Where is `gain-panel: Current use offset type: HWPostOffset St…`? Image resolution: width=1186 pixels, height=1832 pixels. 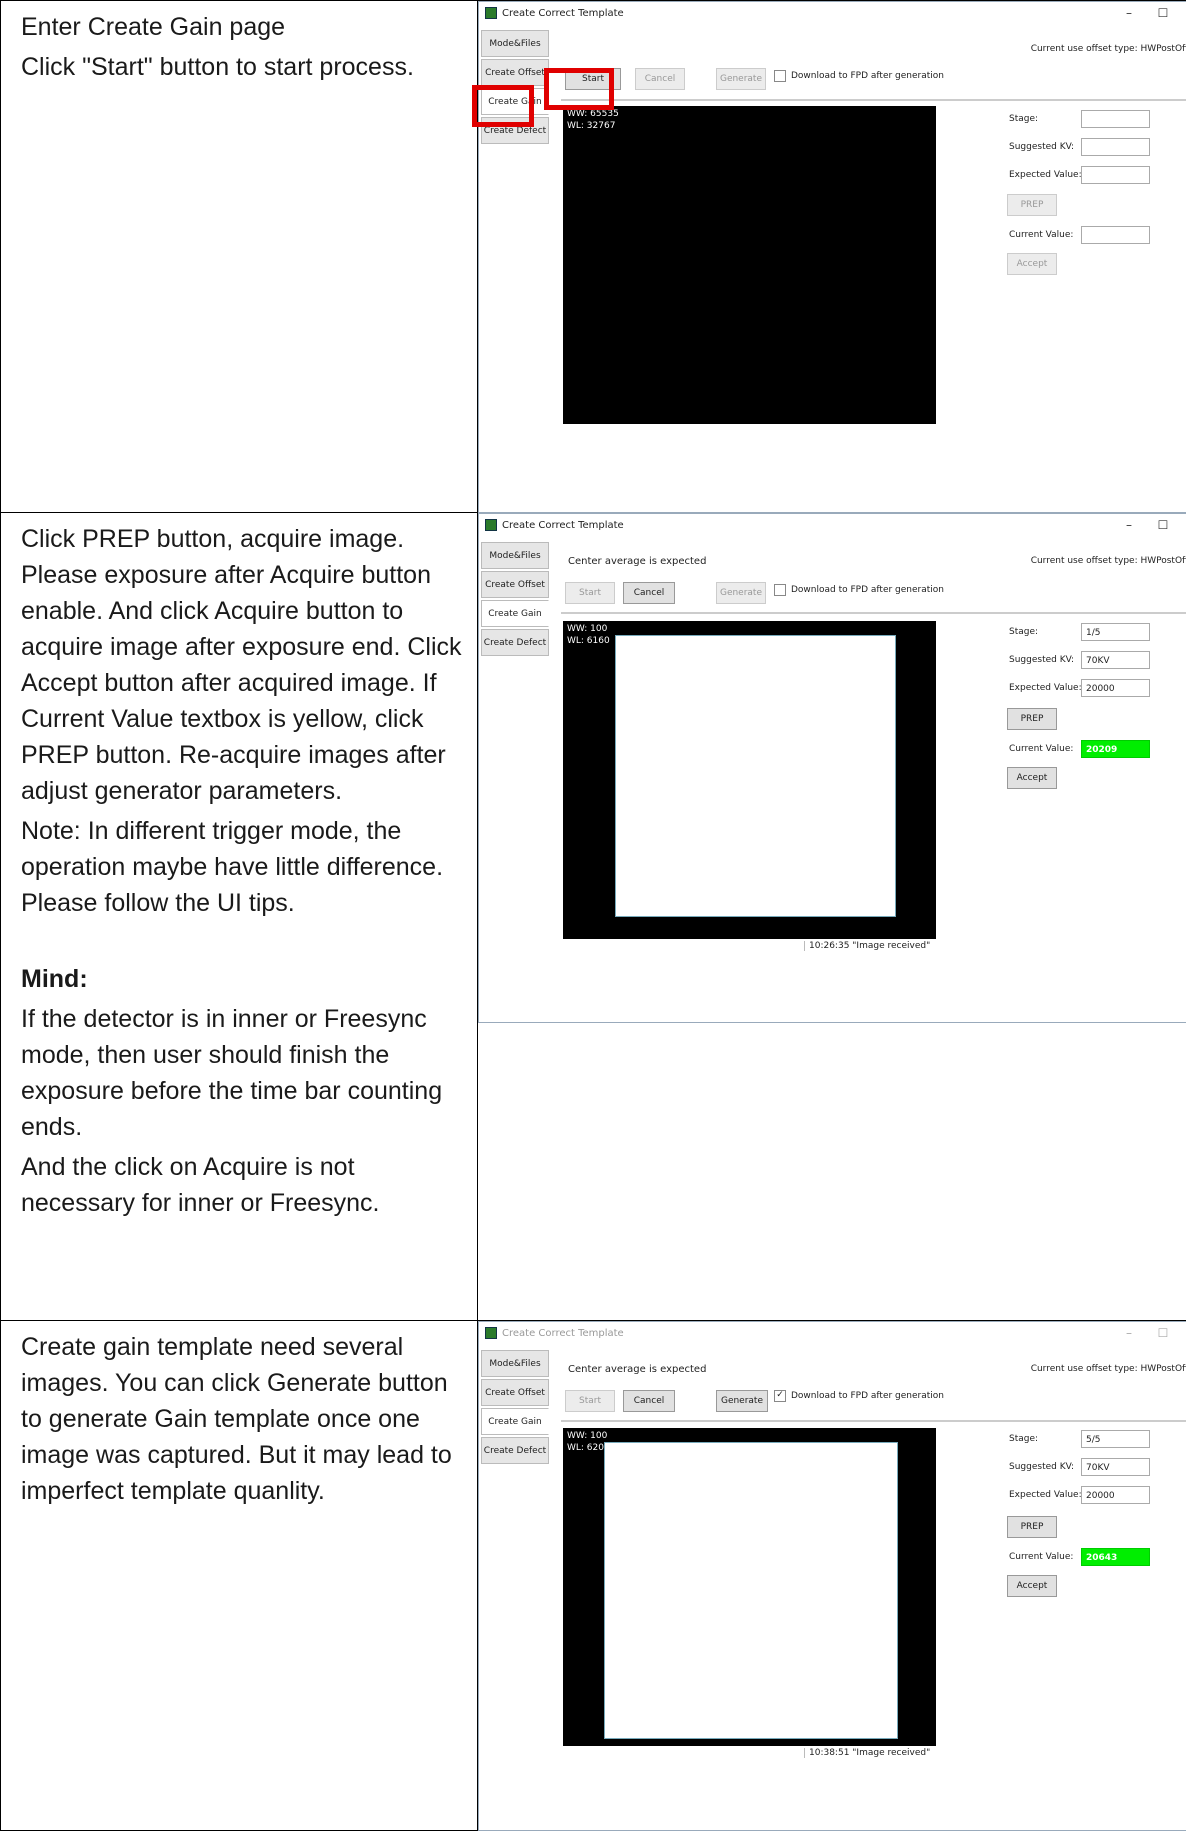
gain-panel: Current use offset type: HWPostOffset St… is located at coordinates (868, 267).